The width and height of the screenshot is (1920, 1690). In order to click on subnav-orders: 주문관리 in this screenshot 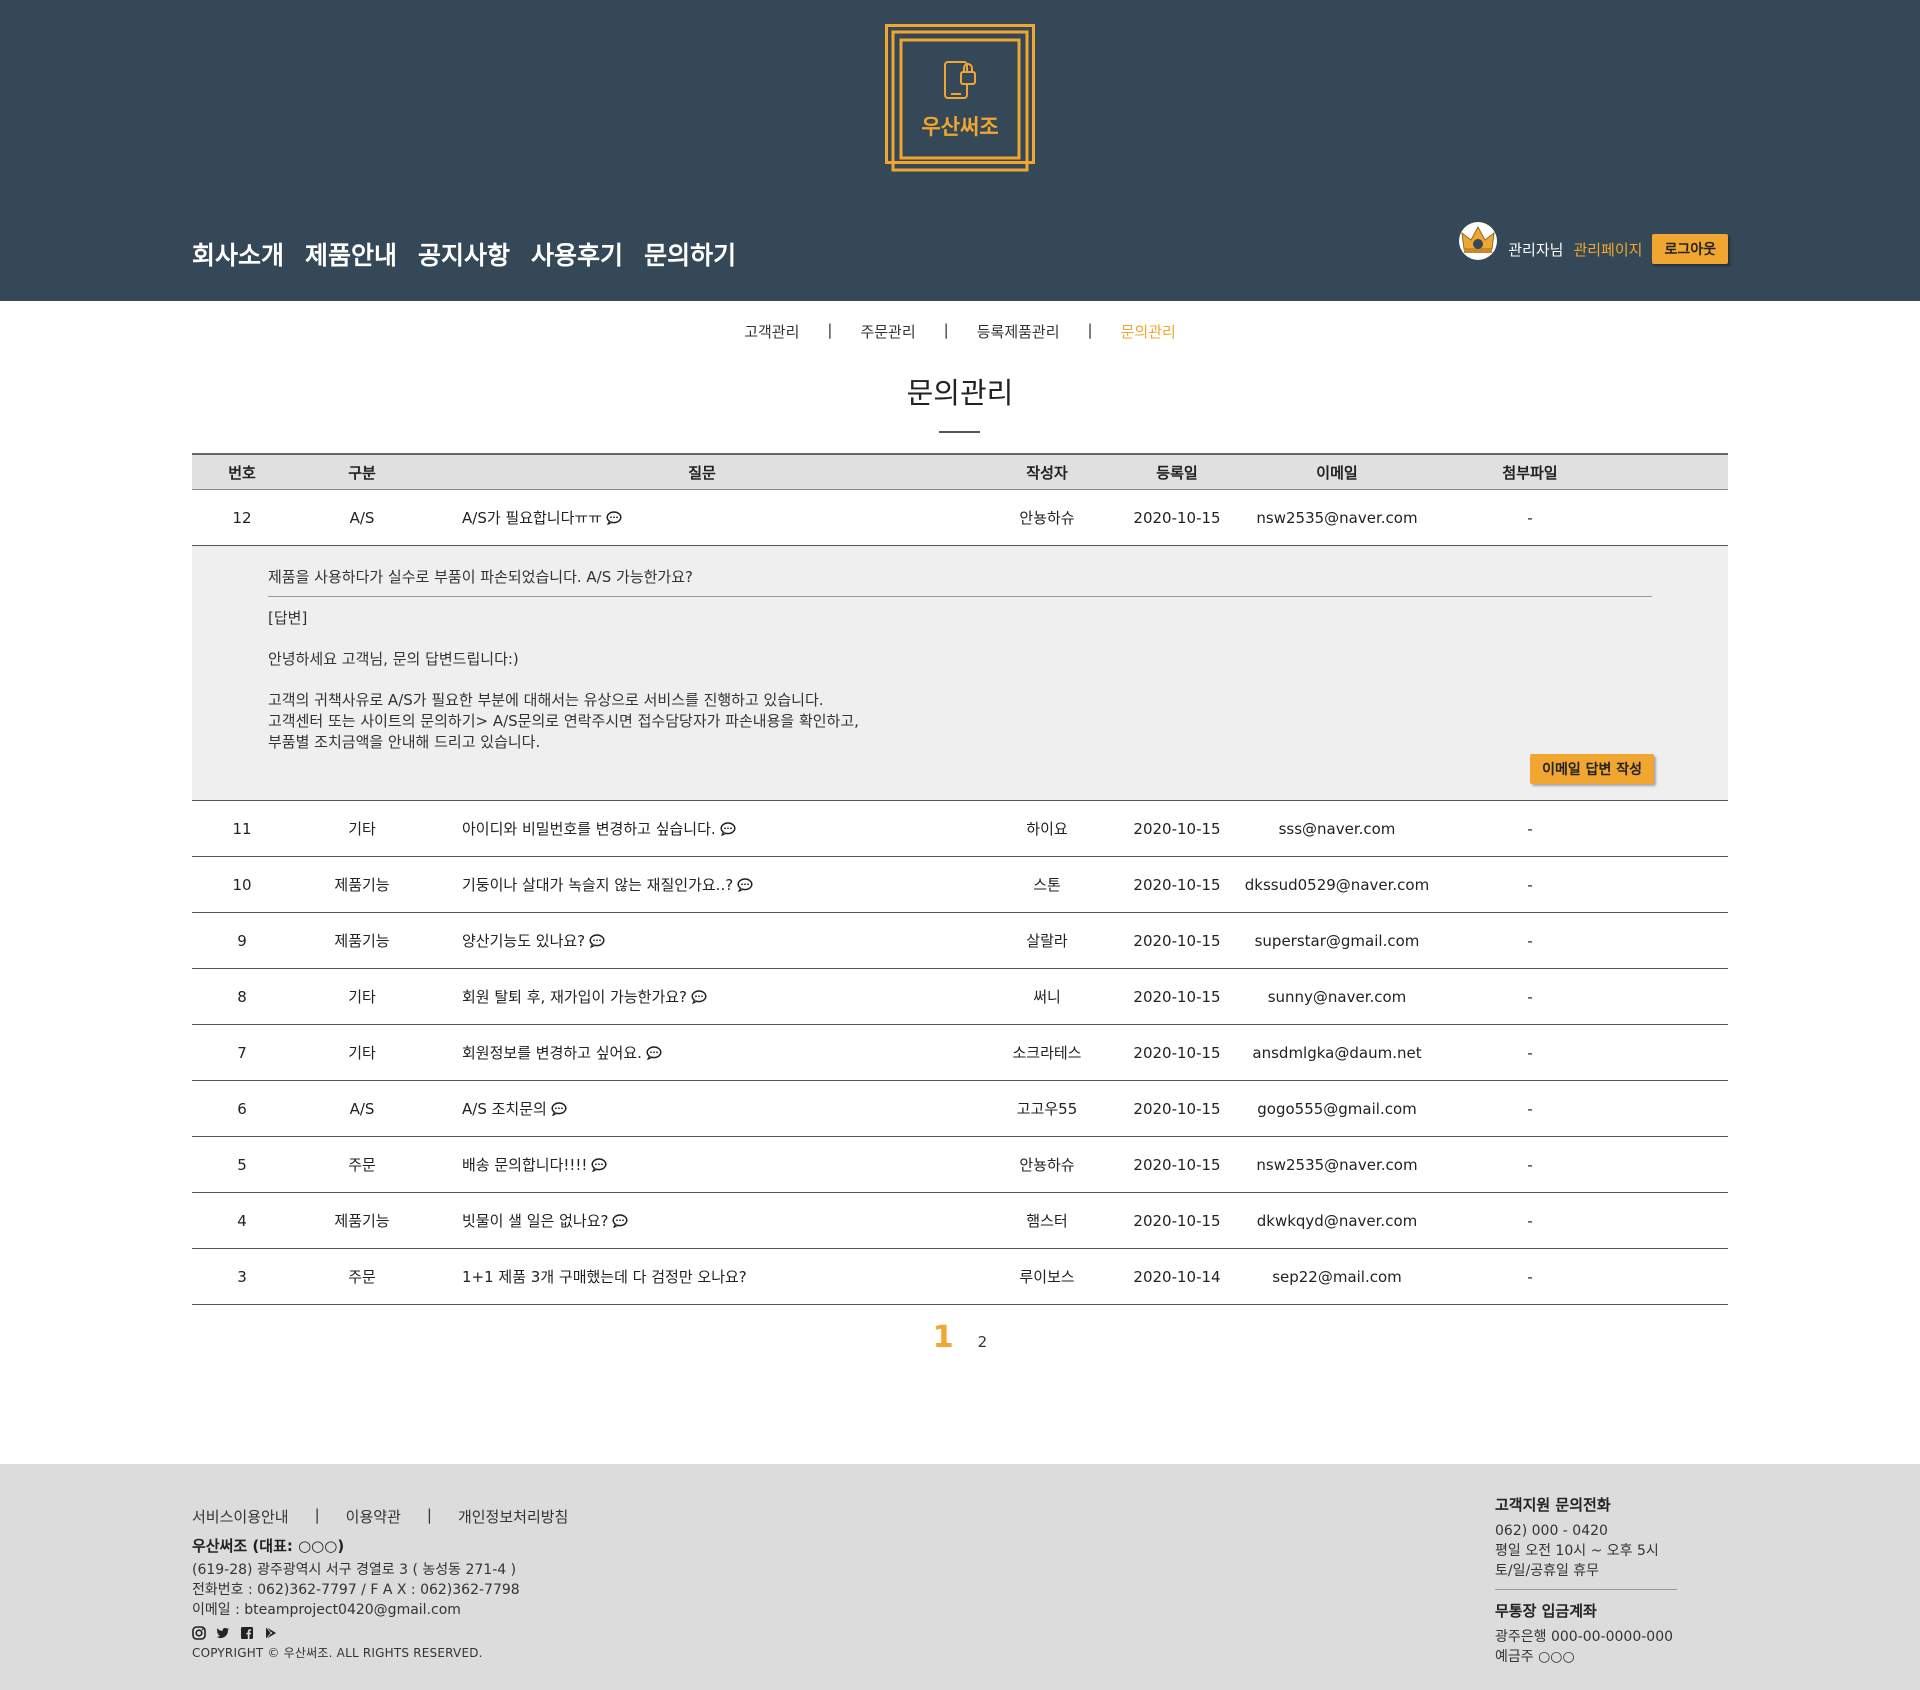, I will do `click(887, 331)`.